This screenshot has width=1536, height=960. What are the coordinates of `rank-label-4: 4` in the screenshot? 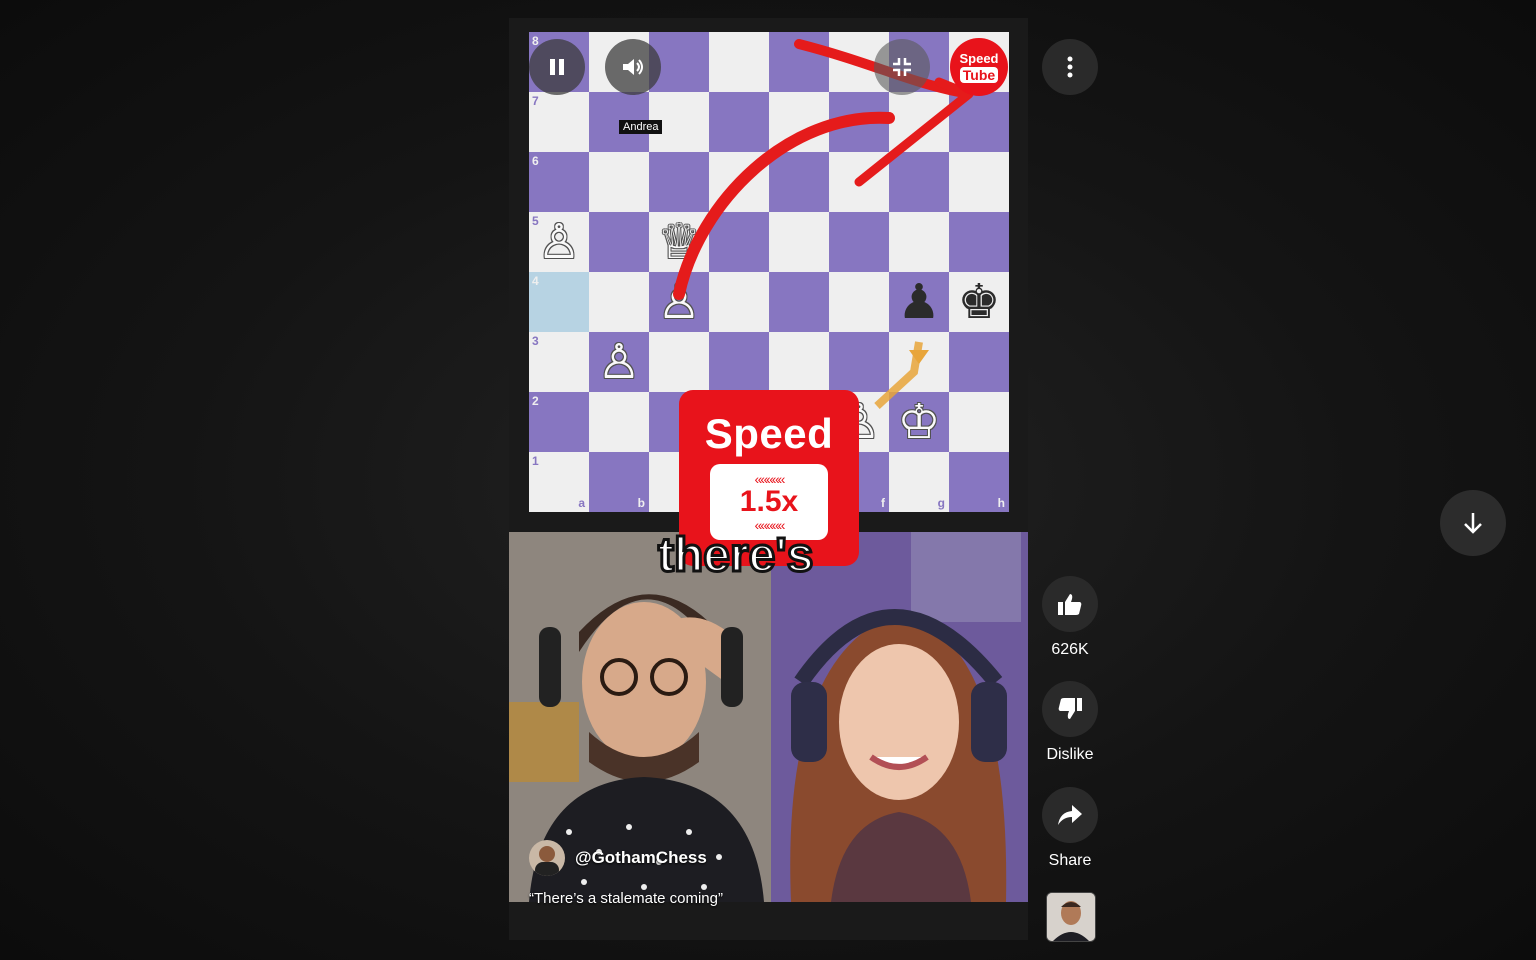 It's located at (535, 281).